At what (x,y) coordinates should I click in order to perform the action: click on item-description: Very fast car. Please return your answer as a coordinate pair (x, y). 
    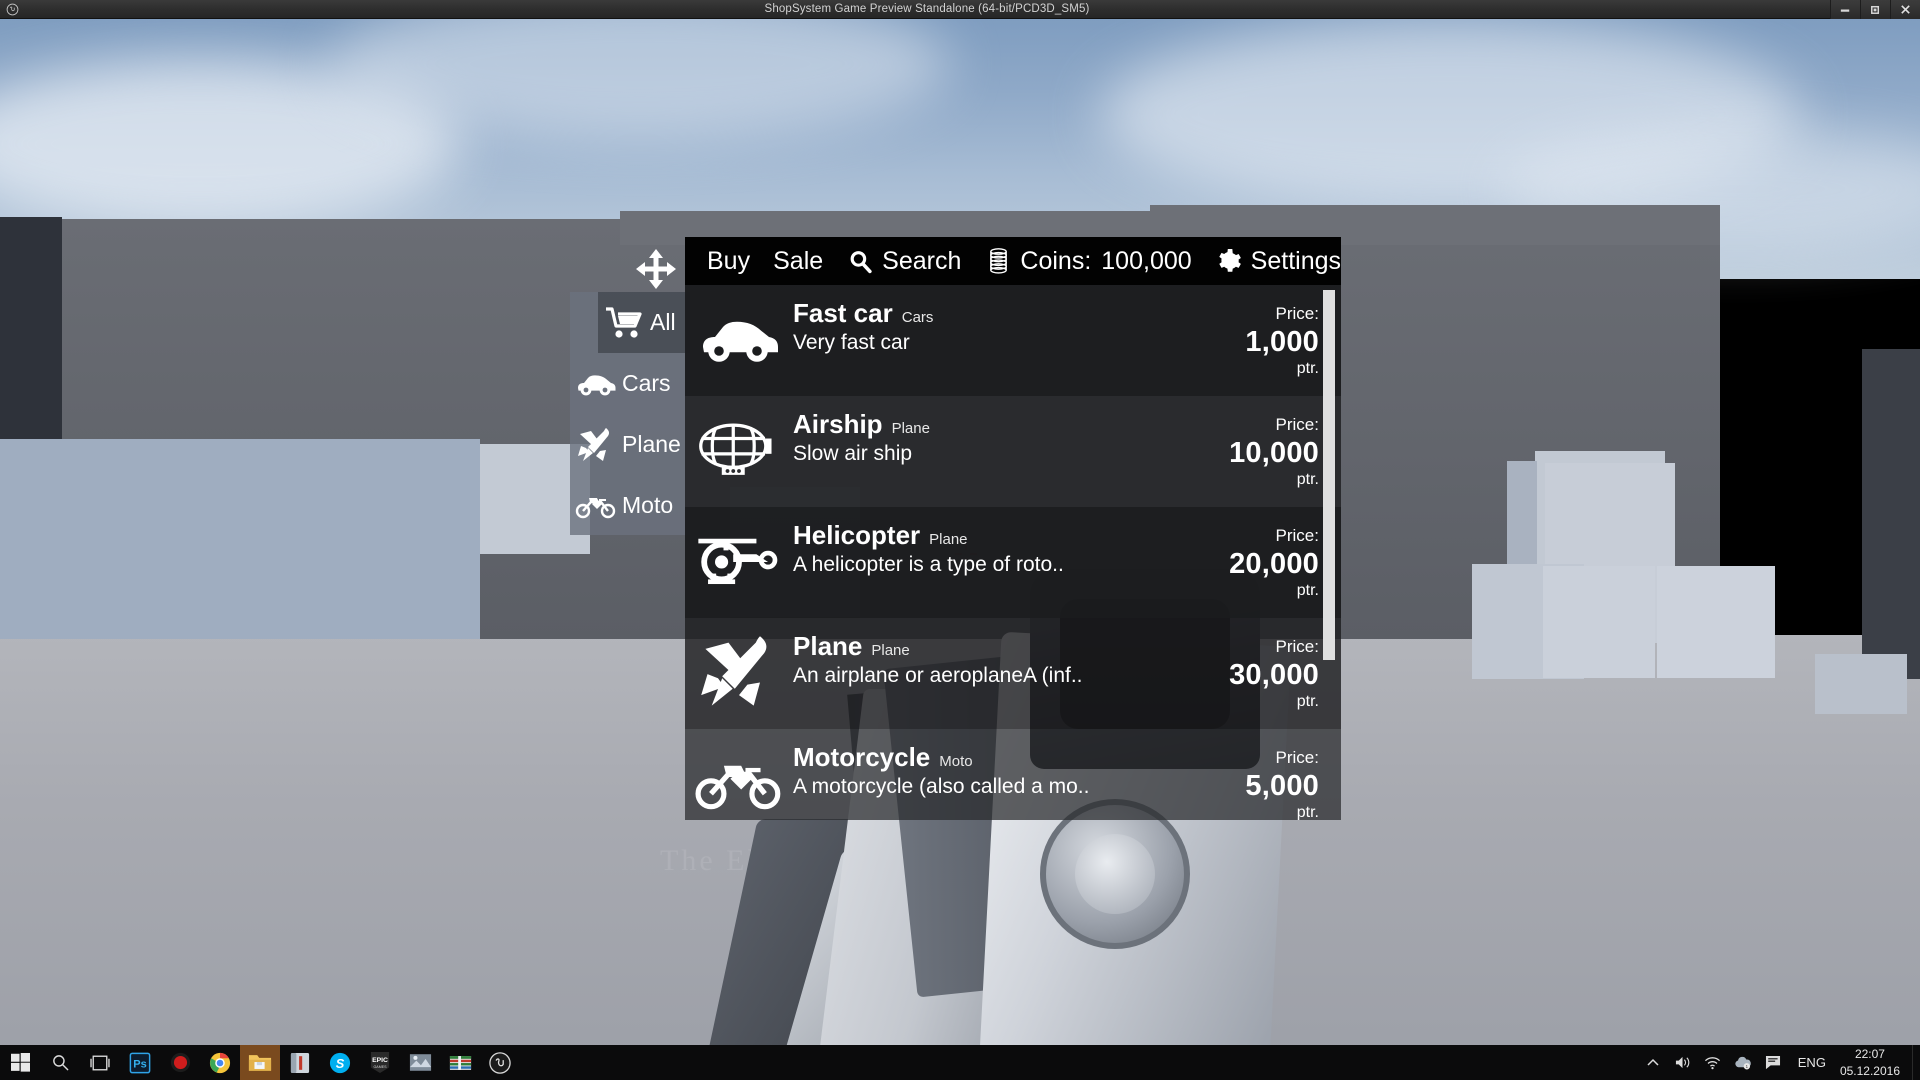
    Looking at the image, I should click on (851, 342).